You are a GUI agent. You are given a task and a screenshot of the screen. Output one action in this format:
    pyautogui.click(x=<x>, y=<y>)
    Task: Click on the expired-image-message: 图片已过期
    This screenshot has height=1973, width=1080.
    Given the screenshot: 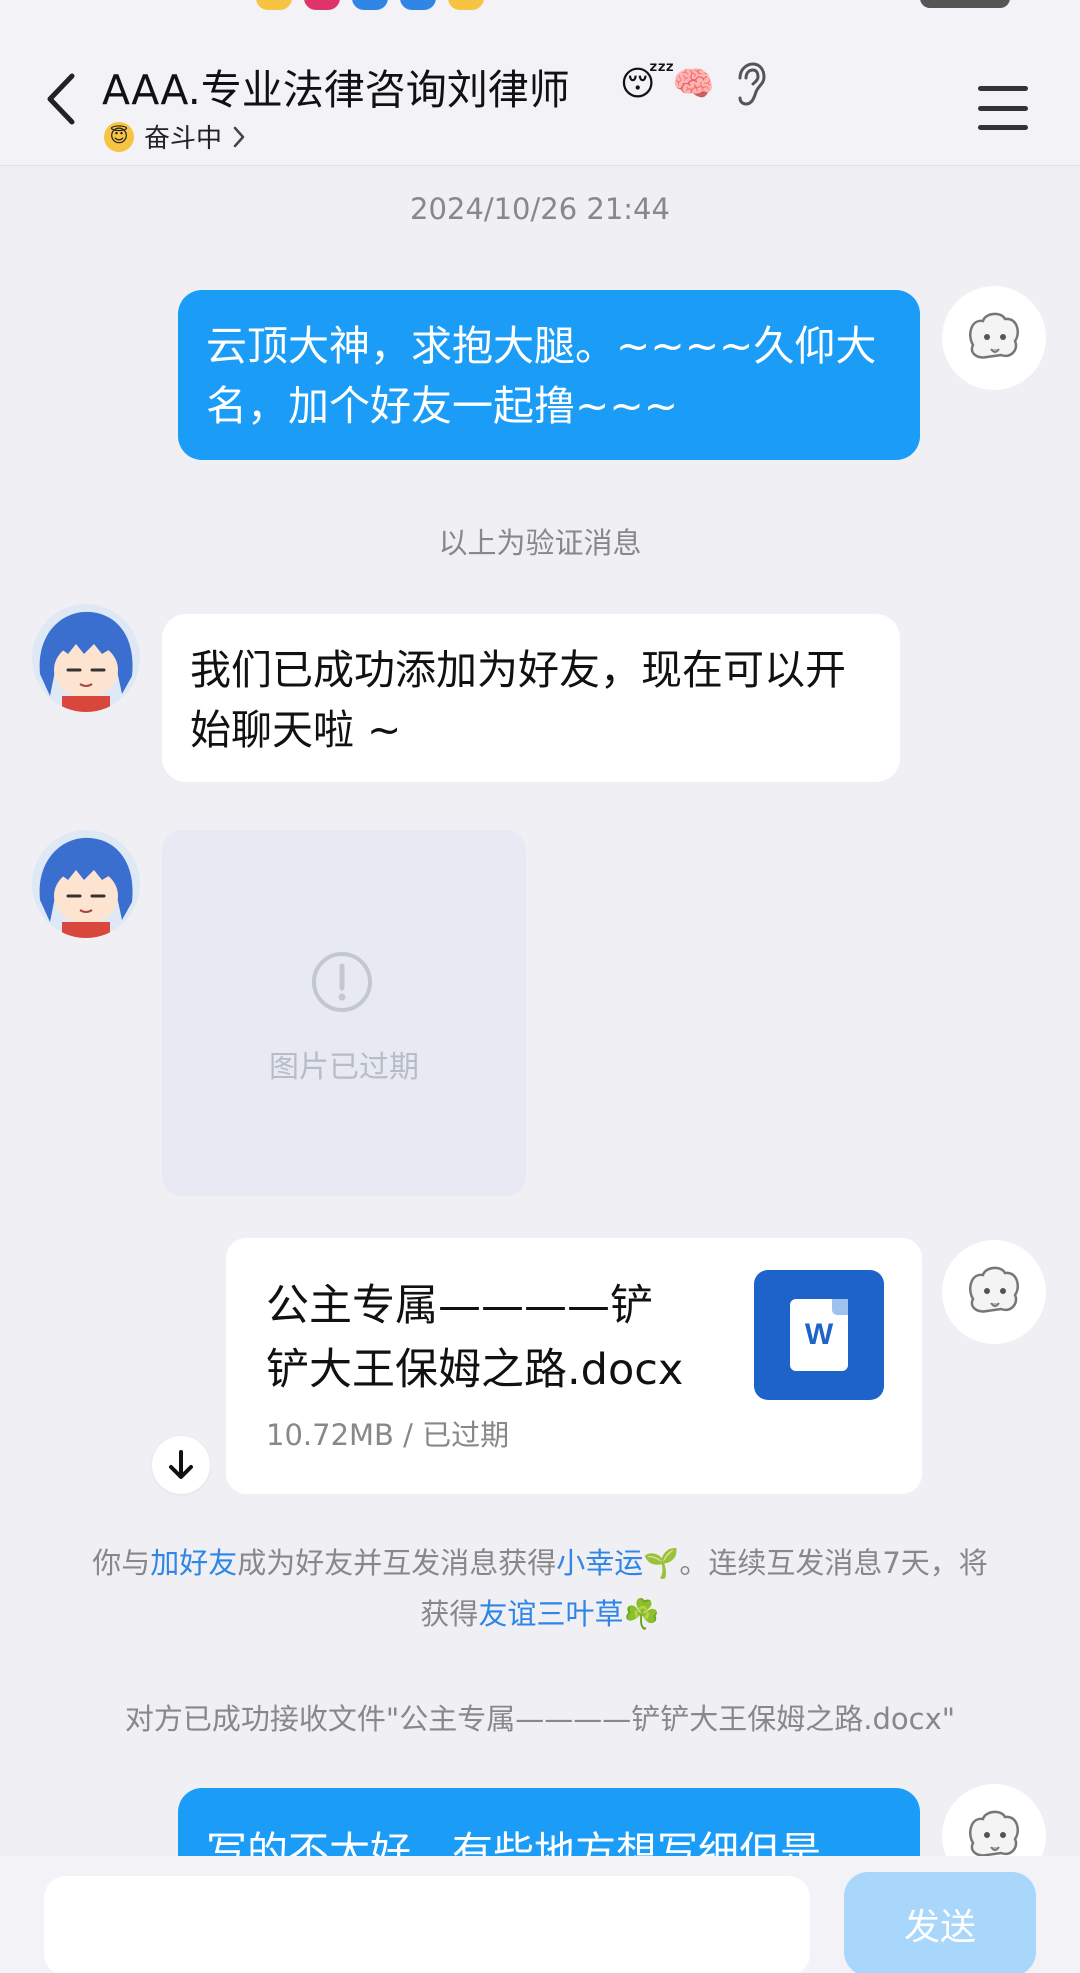 What is the action you would take?
    pyautogui.click(x=344, y=1013)
    